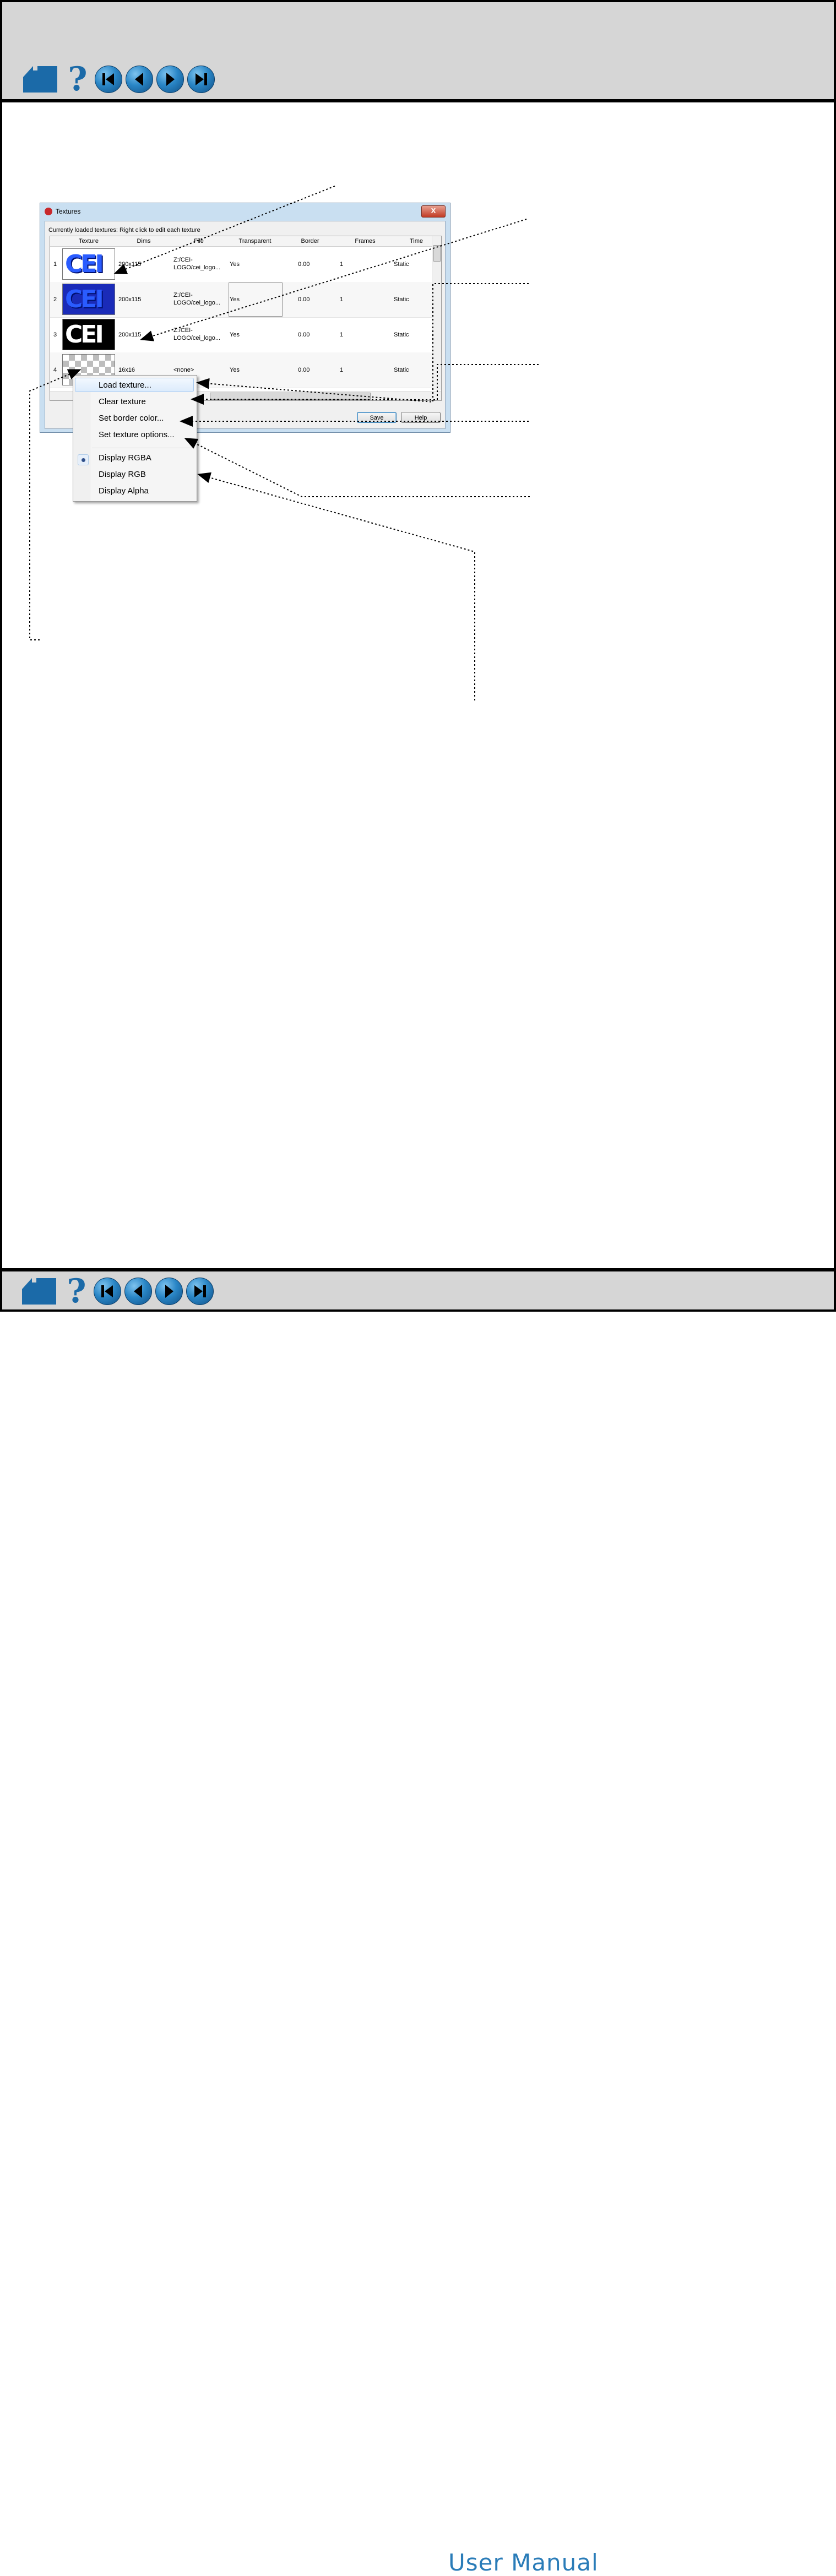  I want to click on callout-lines, so click(284, 443).